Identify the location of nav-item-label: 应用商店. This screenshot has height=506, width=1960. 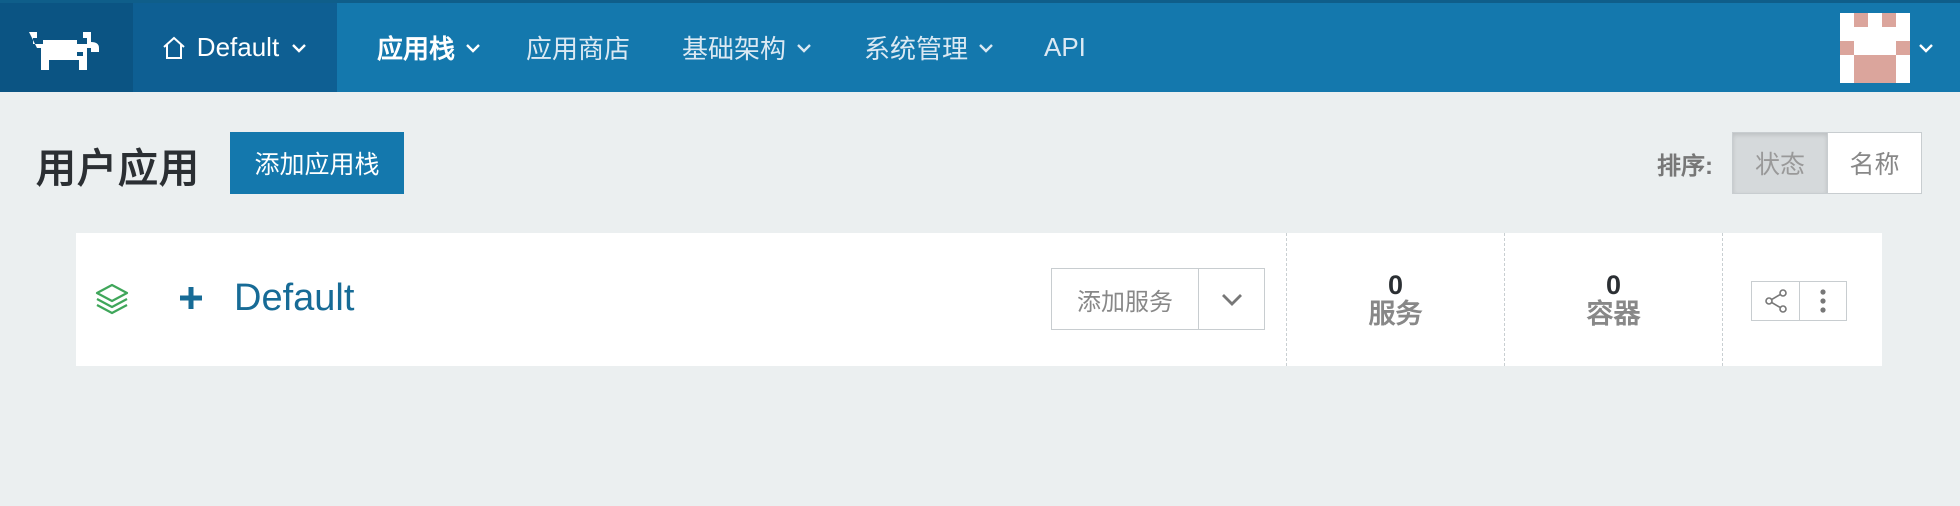
(578, 49).